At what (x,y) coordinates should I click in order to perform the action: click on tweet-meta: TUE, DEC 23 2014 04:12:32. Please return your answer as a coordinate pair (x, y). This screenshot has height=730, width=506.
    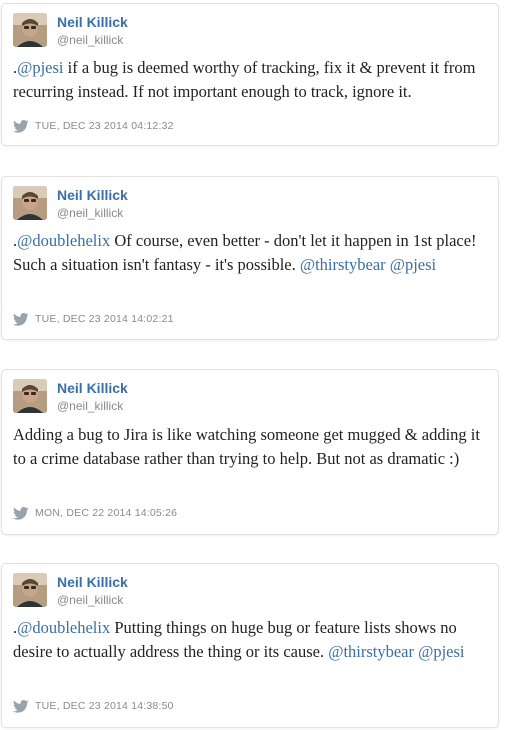
    Looking at the image, I should click on (93, 126).